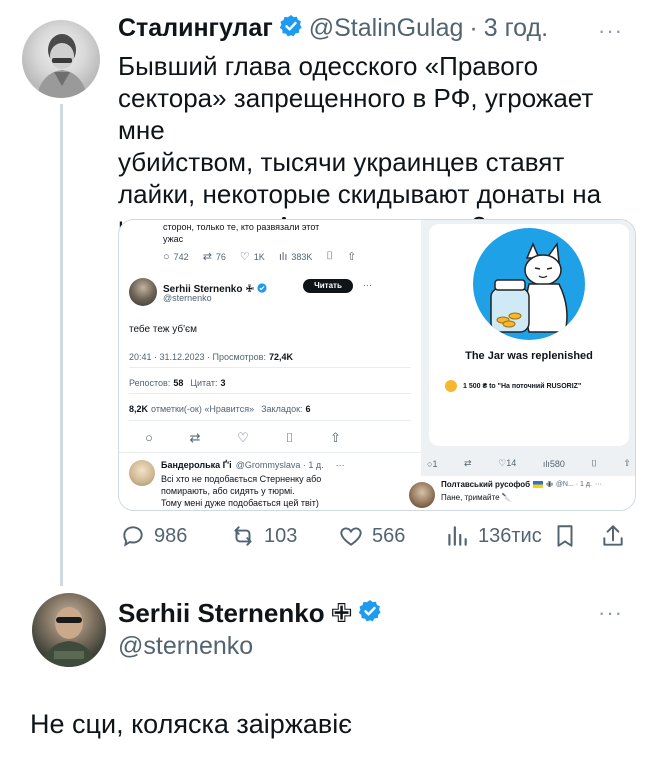  I want to click on views-action: 136тис, so click(493, 536).